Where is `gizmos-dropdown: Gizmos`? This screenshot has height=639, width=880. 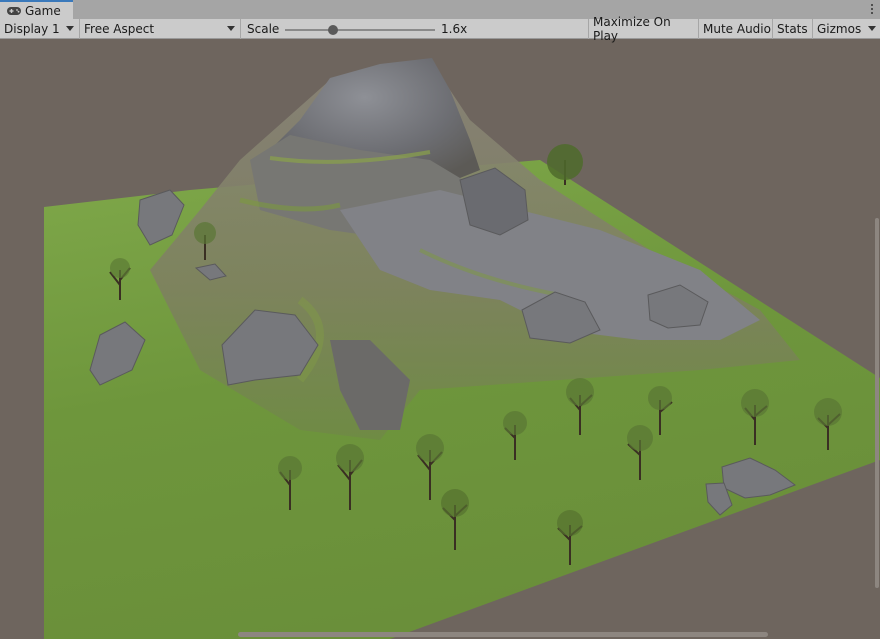 gizmos-dropdown: Gizmos is located at coordinates (846, 29).